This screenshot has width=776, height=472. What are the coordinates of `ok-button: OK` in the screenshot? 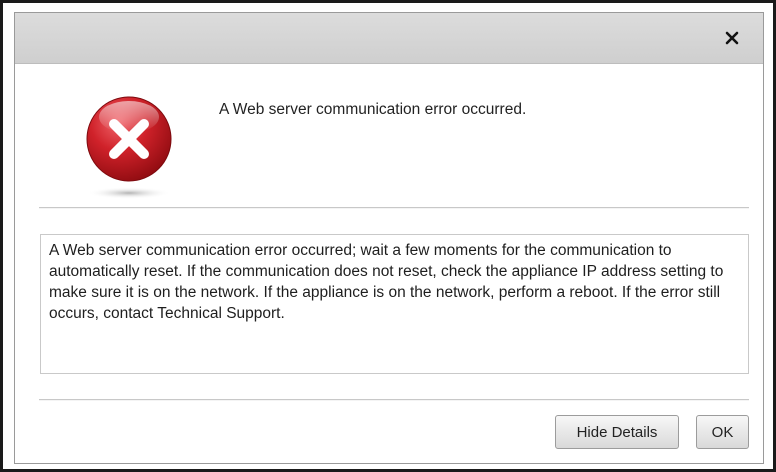 It's located at (722, 432).